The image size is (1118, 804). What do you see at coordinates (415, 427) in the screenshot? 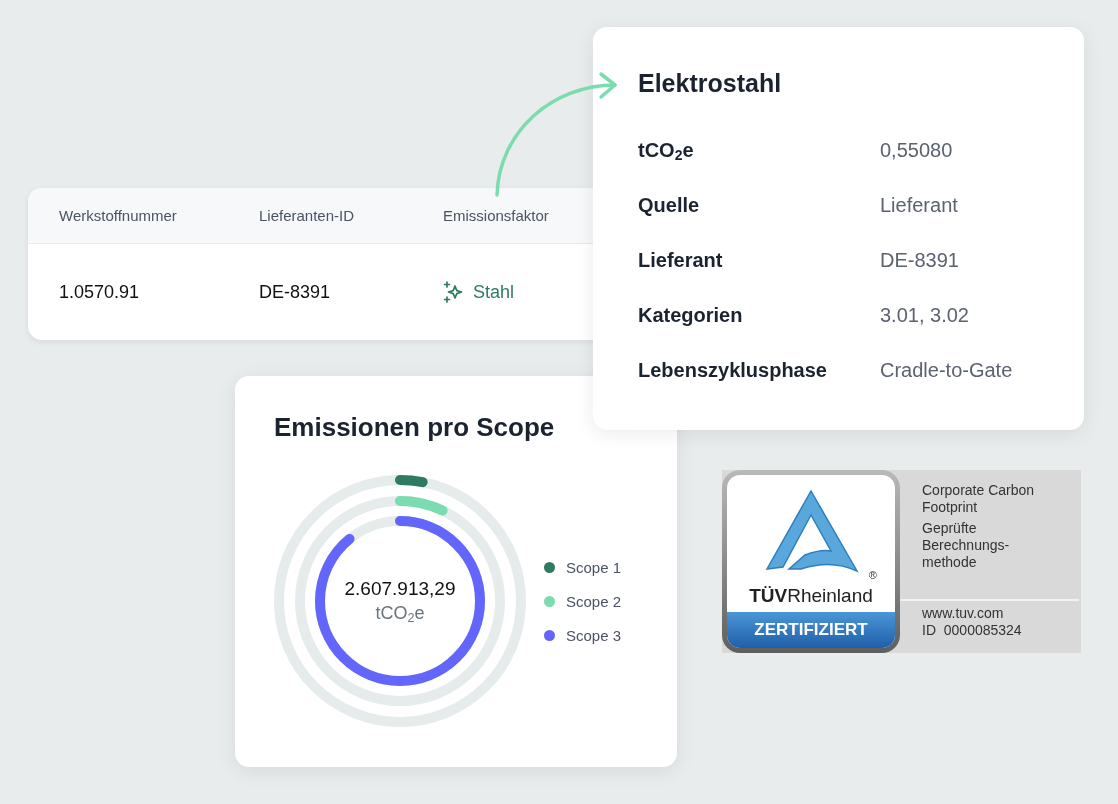
I see `chart-title: Emissionen pro Scope` at bounding box center [415, 427].